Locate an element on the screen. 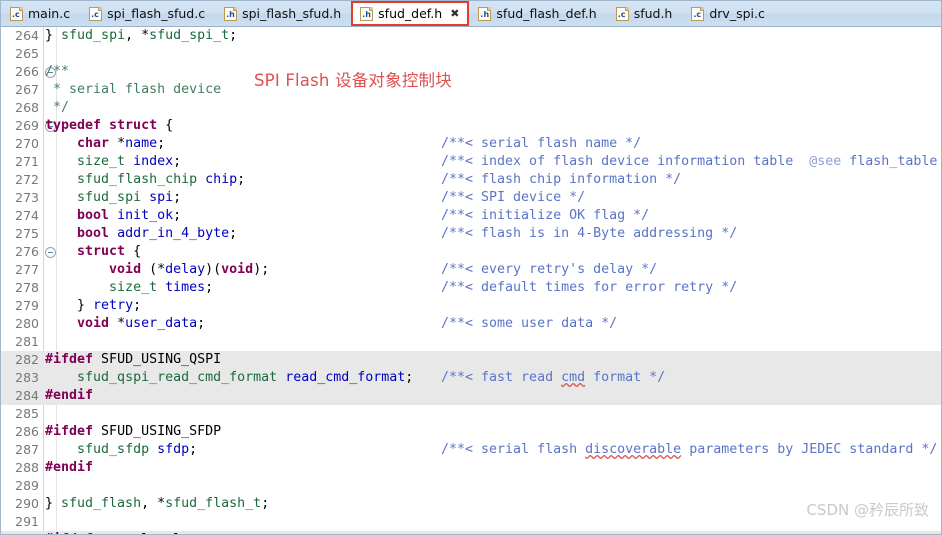 This screenshot has width=942, height=535. tab-label: sfud.h is located at coordinates (653, 13).